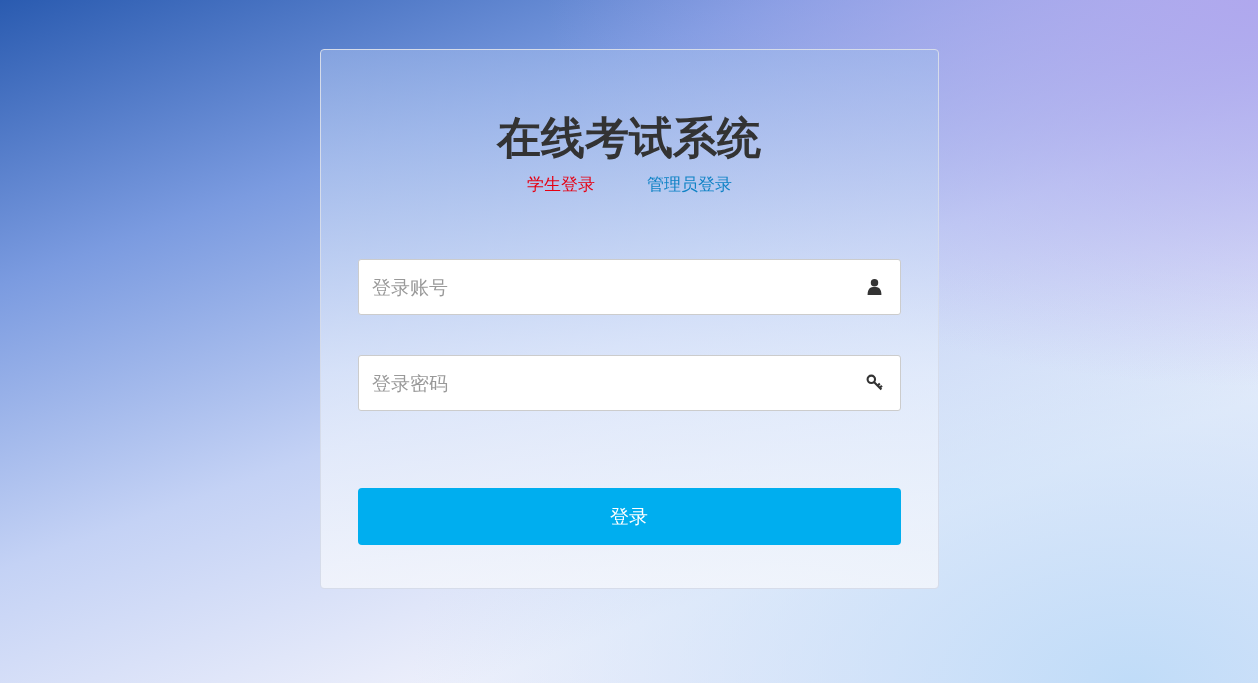 This screenshot has height=683, width=1258. What do you see at coordinates (689, 184) in the screenshot?
I see `login-tab: 管理员登录` at bounding box center [689, 184].